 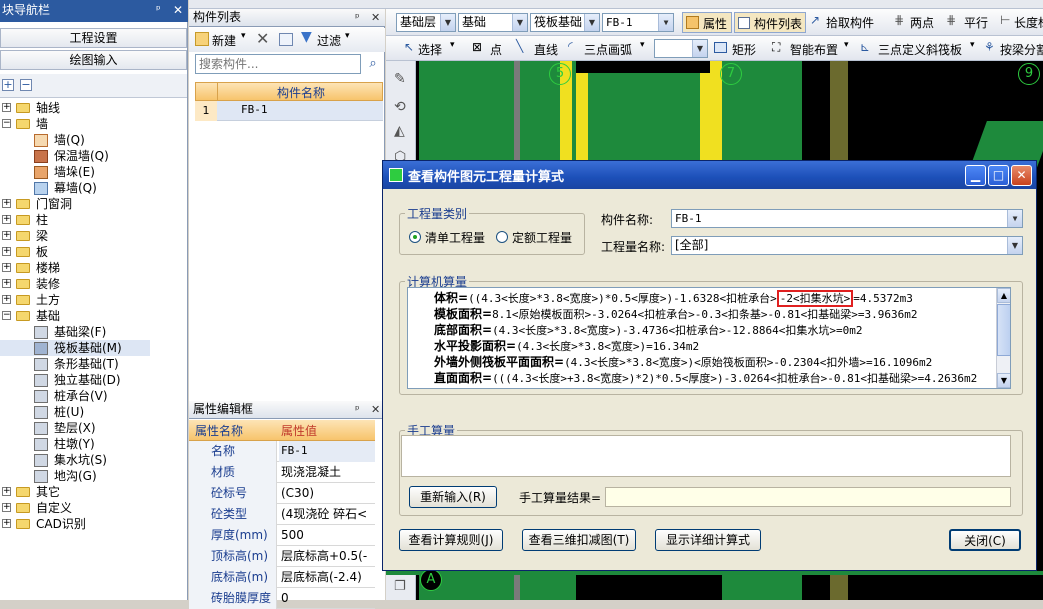 I want to click on property-row-brick-mold: 砖胎膜厚度 0, so click(x=282, y=598).